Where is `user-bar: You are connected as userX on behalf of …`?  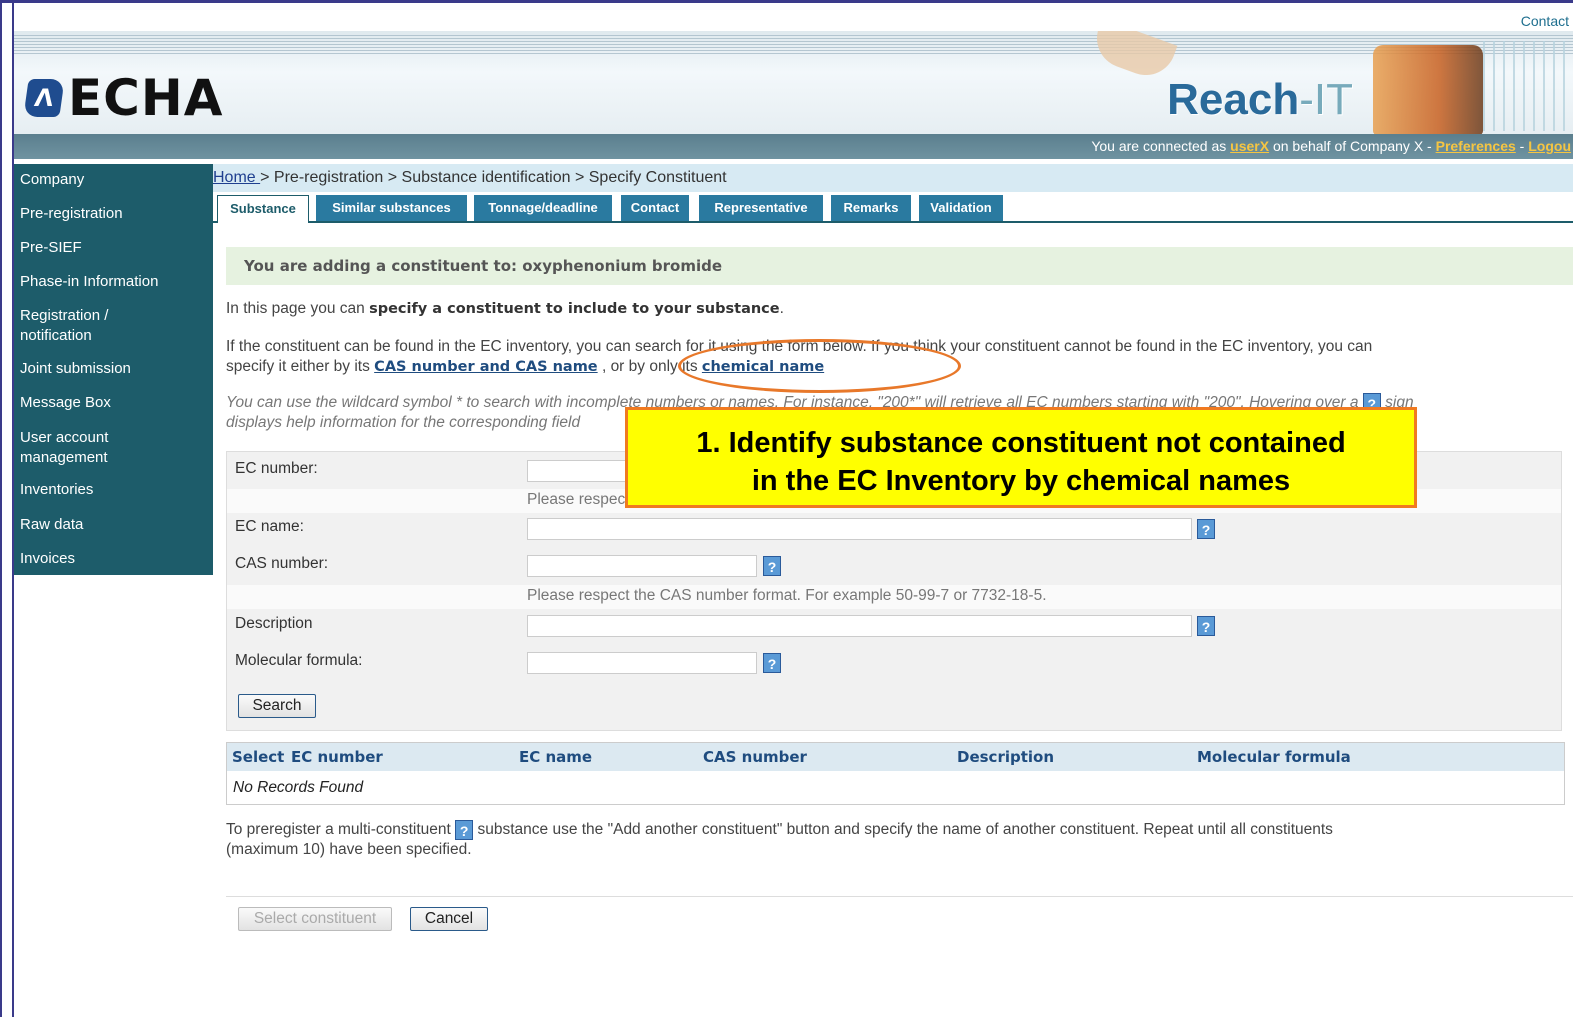
user-bar: You are connected as userX on behalf of … is located at coordinates (793, 146).